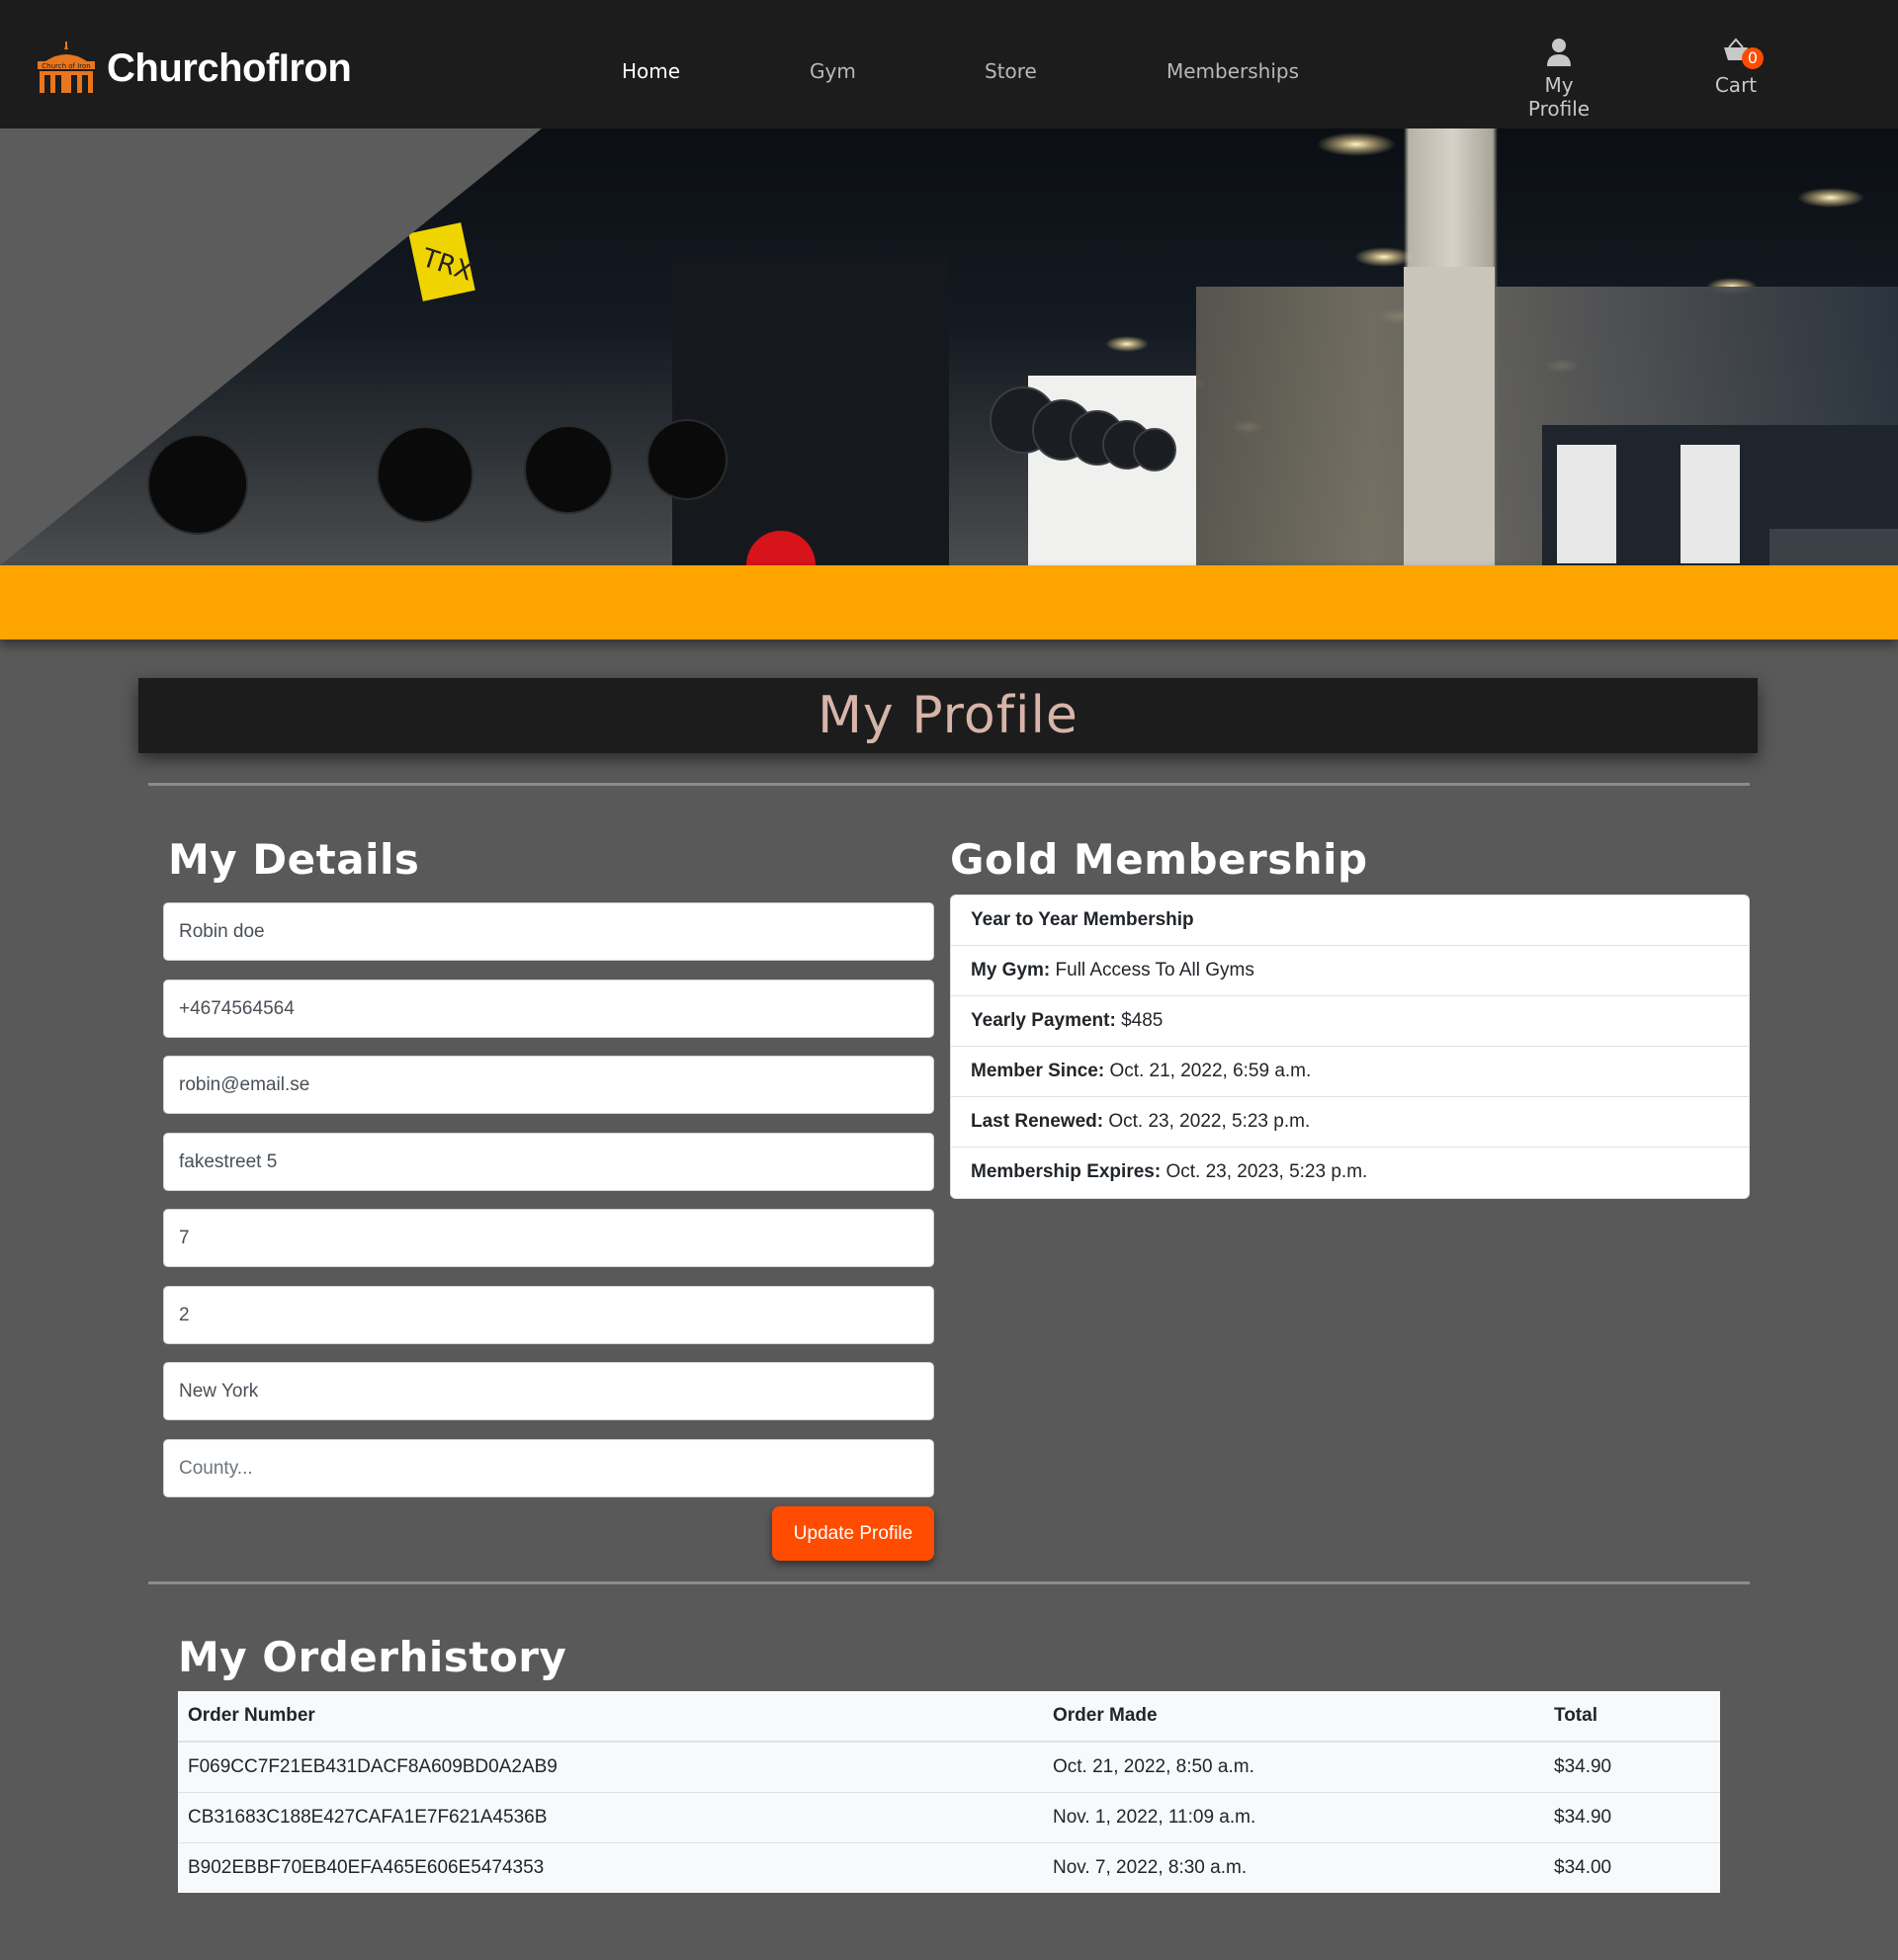  I want to click on membership-expires-value: Oct. 23, 2023, 5:23 p.m., so click(1266, 1171).